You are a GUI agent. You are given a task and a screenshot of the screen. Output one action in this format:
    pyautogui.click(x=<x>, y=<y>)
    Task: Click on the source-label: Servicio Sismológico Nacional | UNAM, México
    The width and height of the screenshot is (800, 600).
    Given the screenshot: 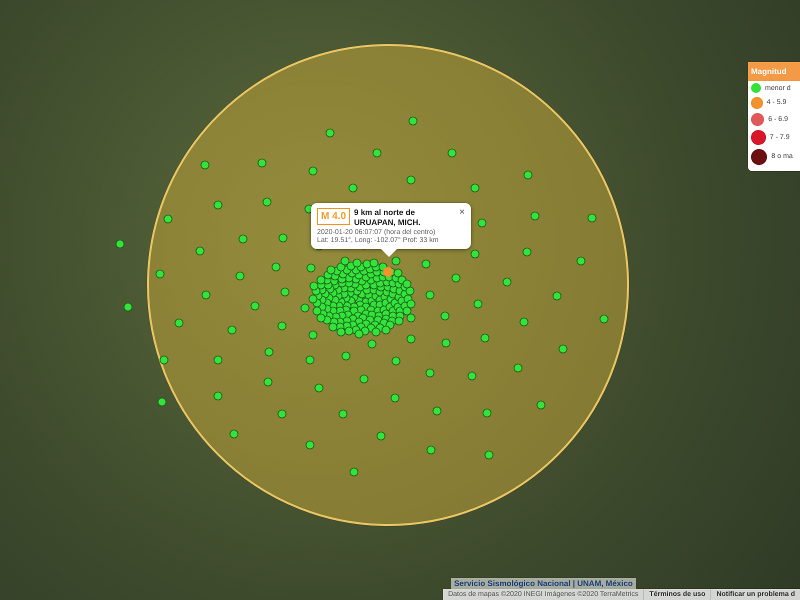 What is the action you would take?
    pyautogui.click(x=543, y=583)
    